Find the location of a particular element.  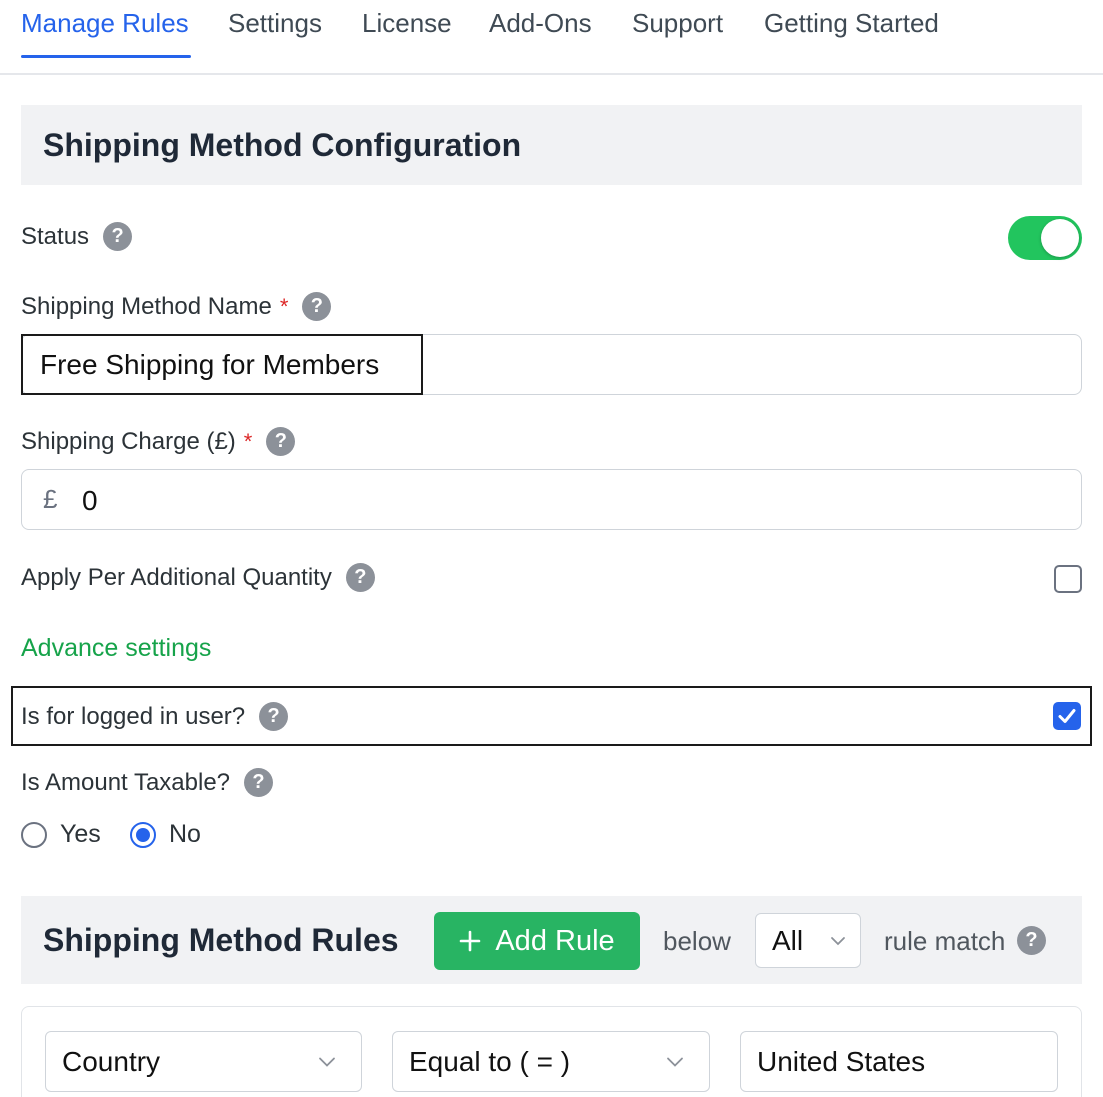

advance-settings-link: Advance settings is located at coordinates (116, 648).